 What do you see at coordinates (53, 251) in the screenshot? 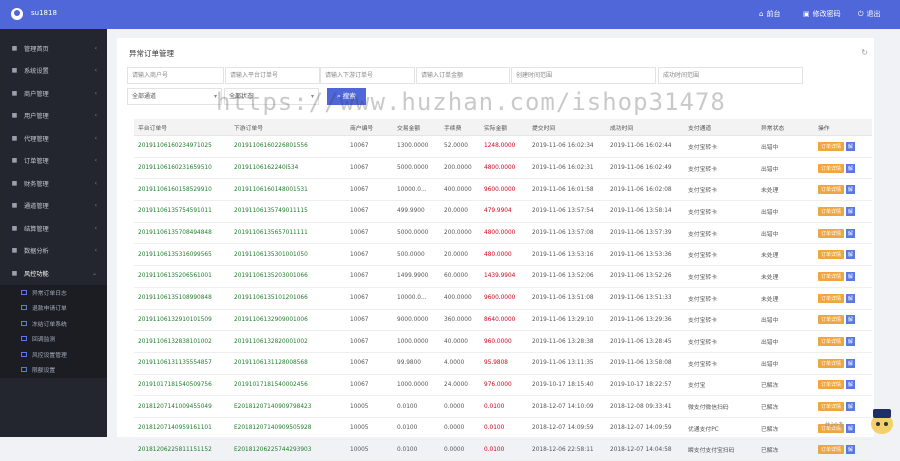
I see `sidebar-item: ■ 数据分析 ‹` at bounding box center [53, 251].